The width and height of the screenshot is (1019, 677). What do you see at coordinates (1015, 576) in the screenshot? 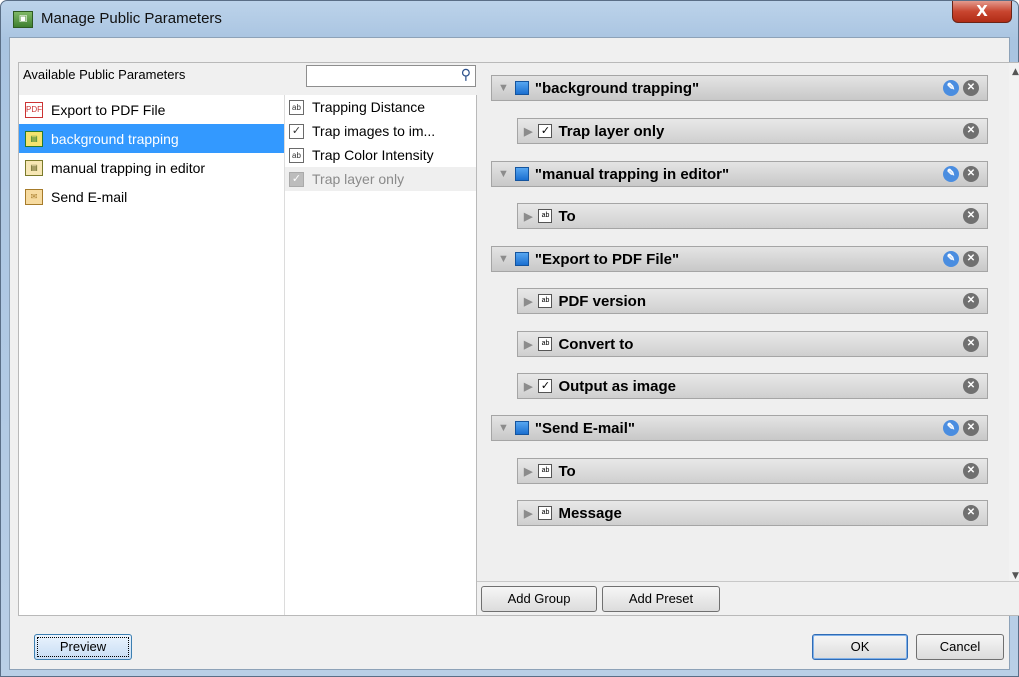
I see `scroll-down-icon: ▼` at bounding box center [1015, 576].